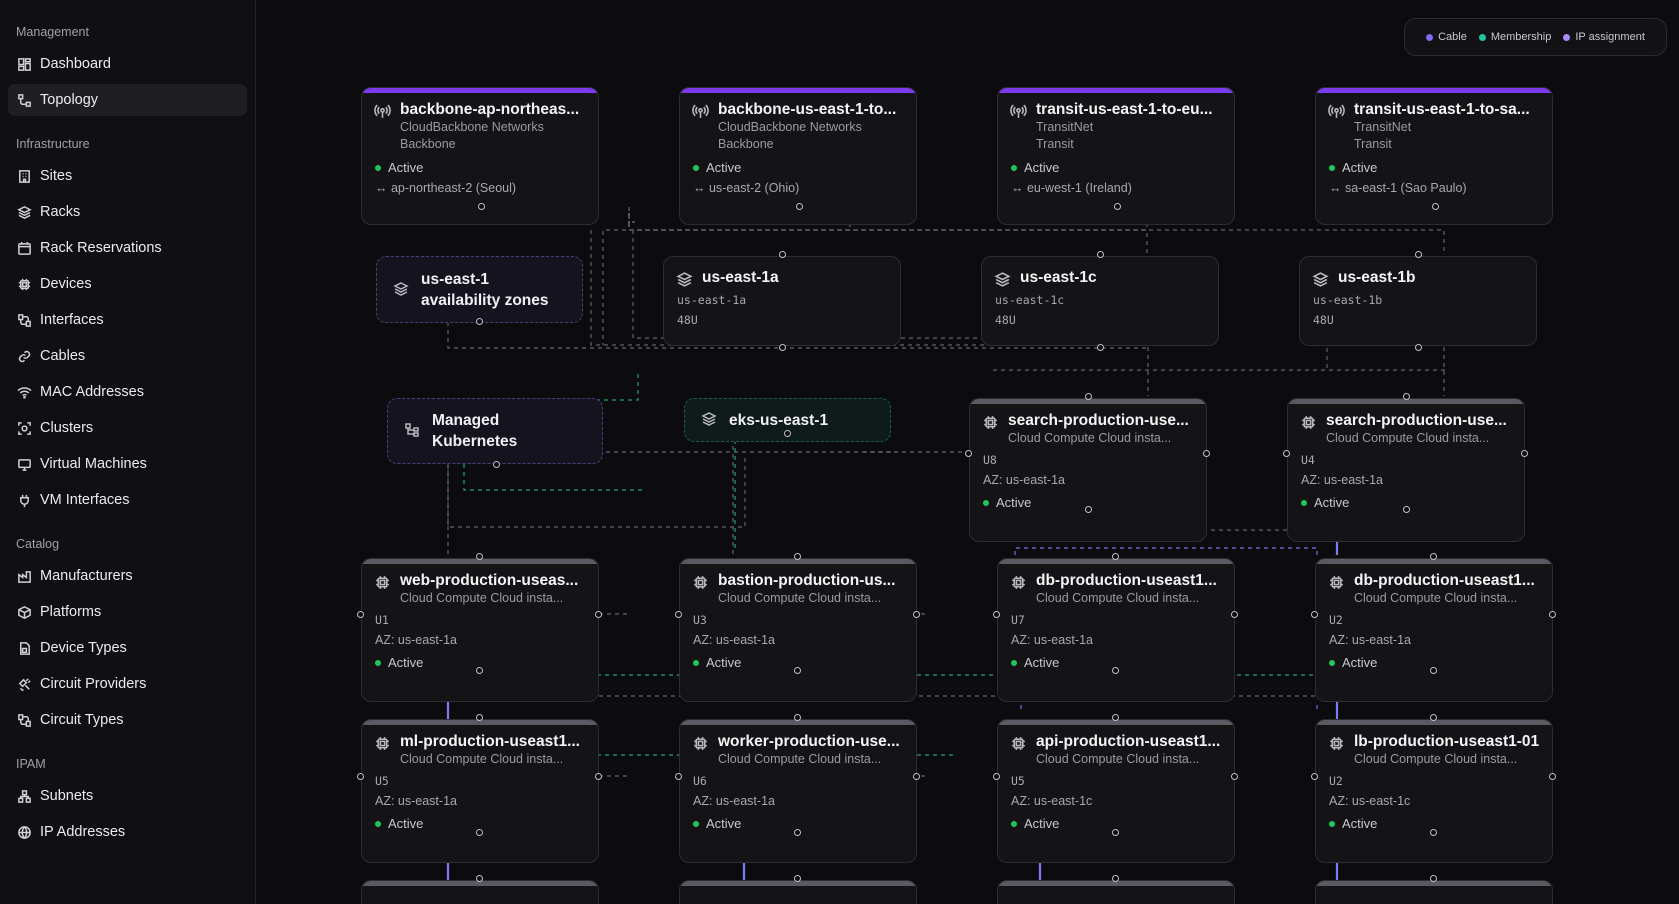 The width and height of the screenshot is (1679, 904). I want to click on rack-node: us-east-1c us-east-1c 48U, so click(1100, 301).